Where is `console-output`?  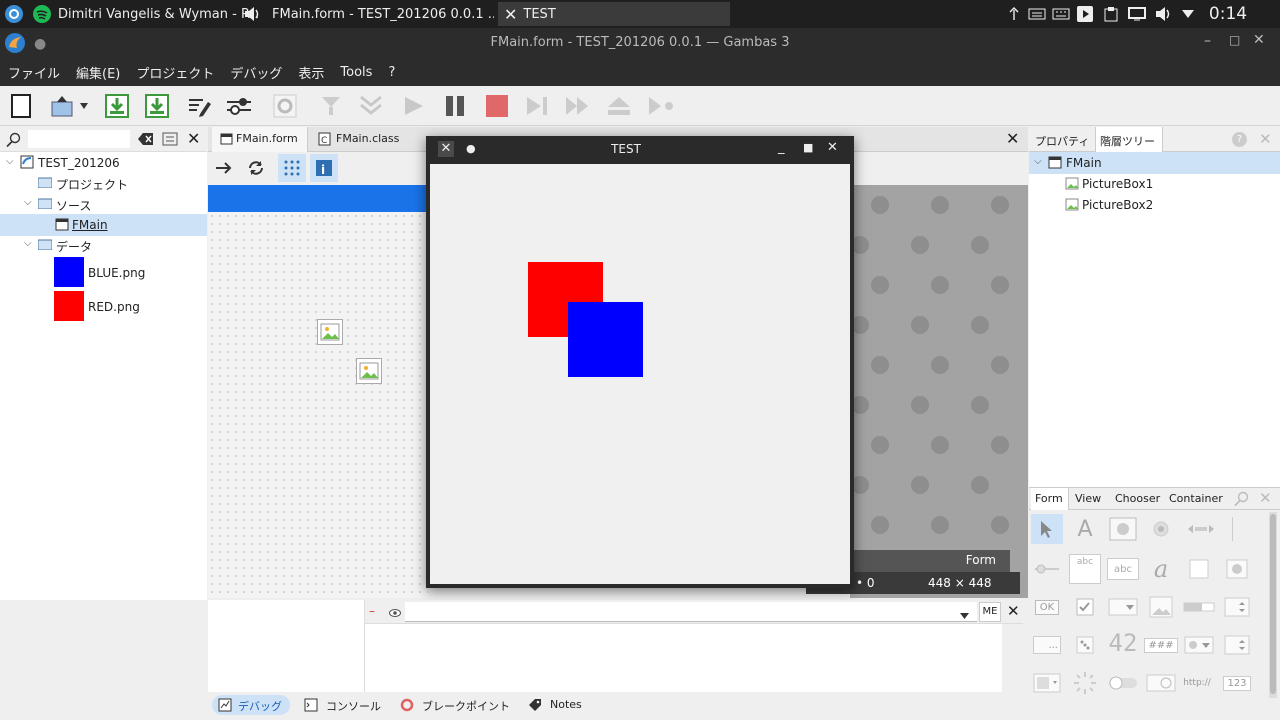
console-output is located at coordinates (683, 658).